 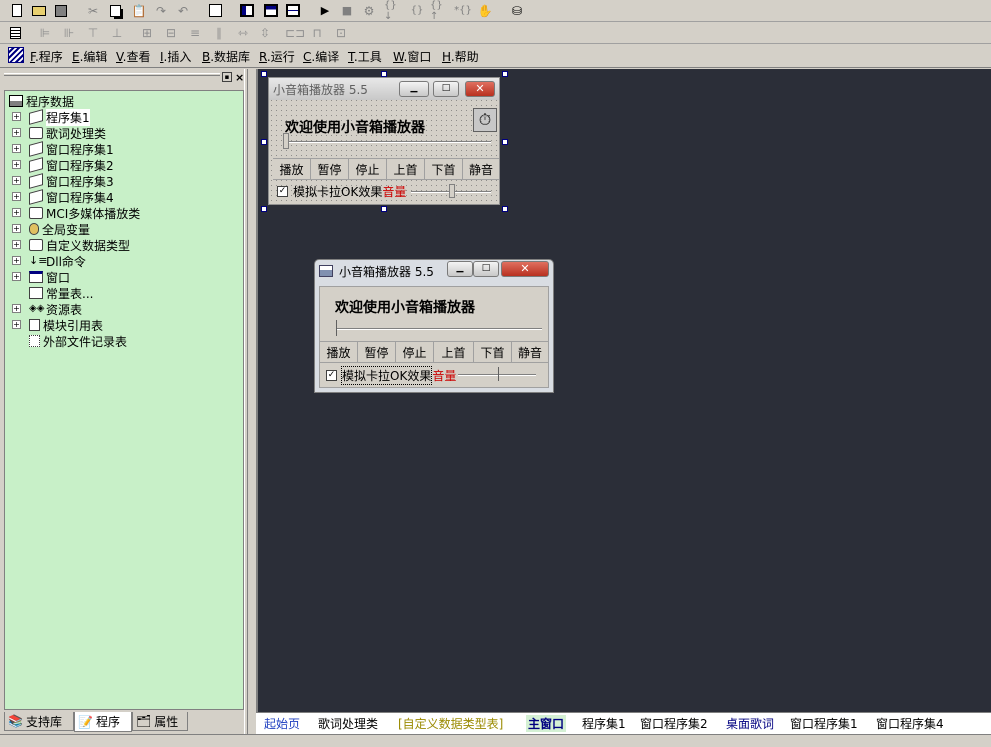 I want to click on tree-item: + 模块引用表, so click(x=56, y=325).